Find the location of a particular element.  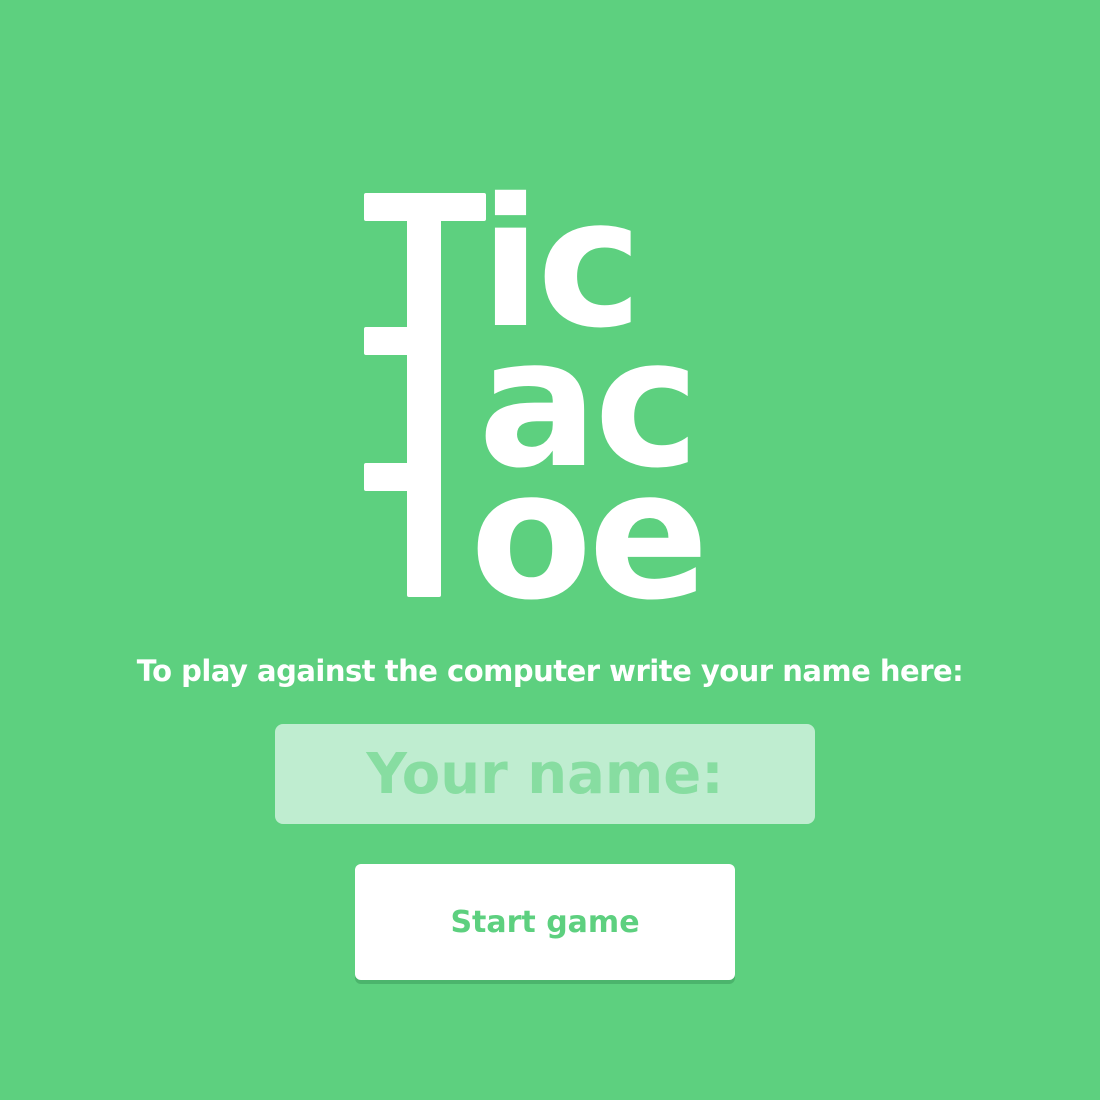

logo-word-toe: oe is located at coordinates (589, 535).